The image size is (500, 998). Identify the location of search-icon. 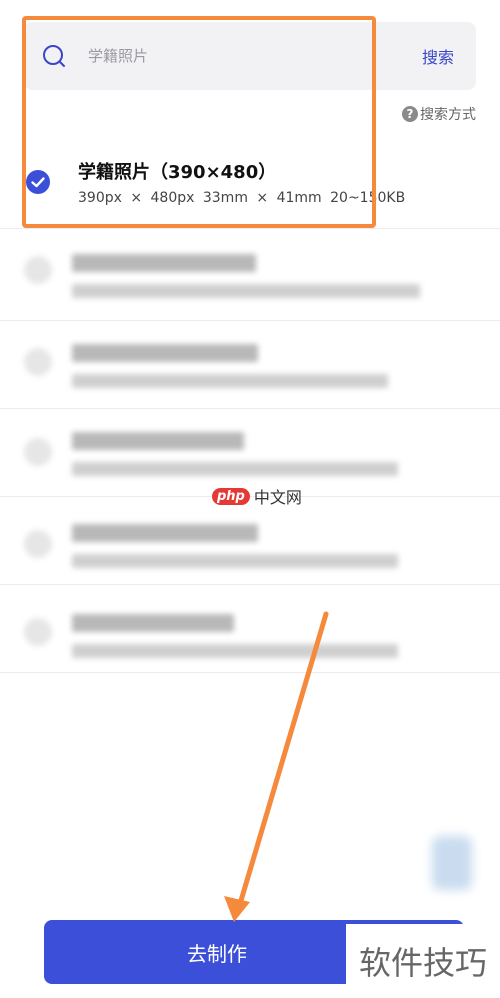
(54, 56).